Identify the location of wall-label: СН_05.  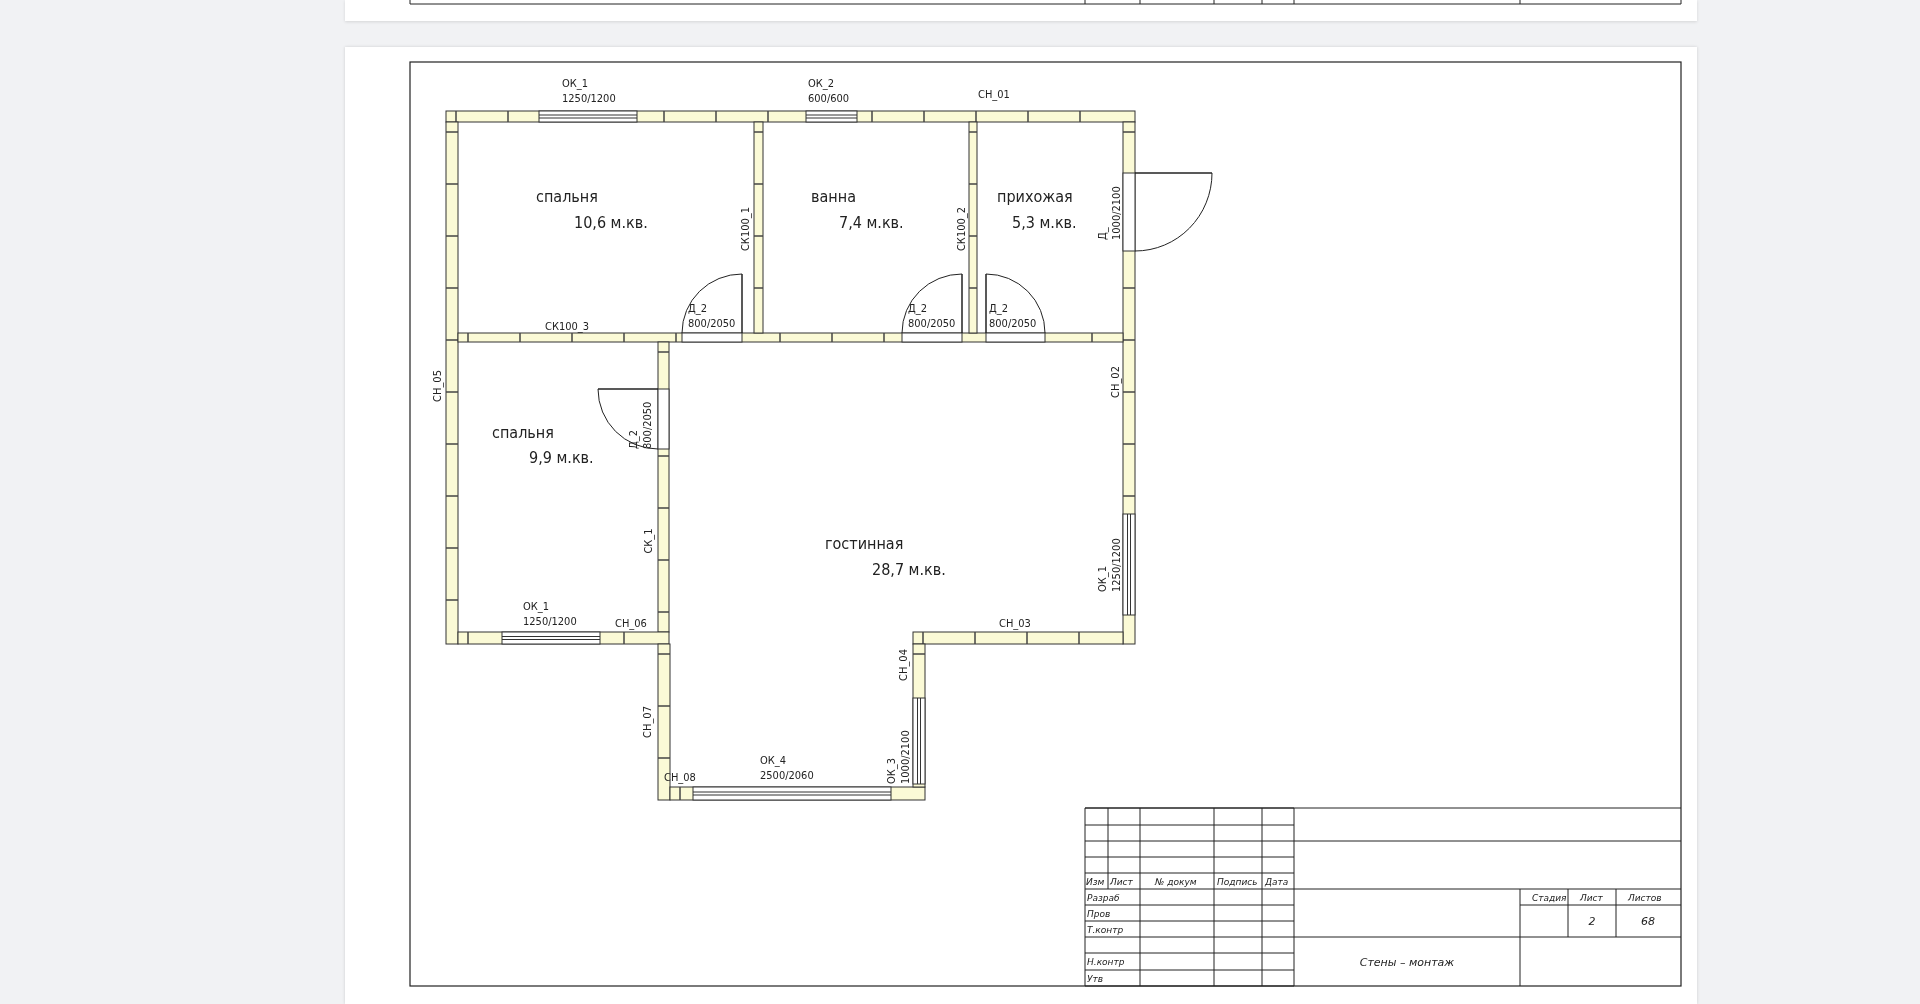
(437, 386).